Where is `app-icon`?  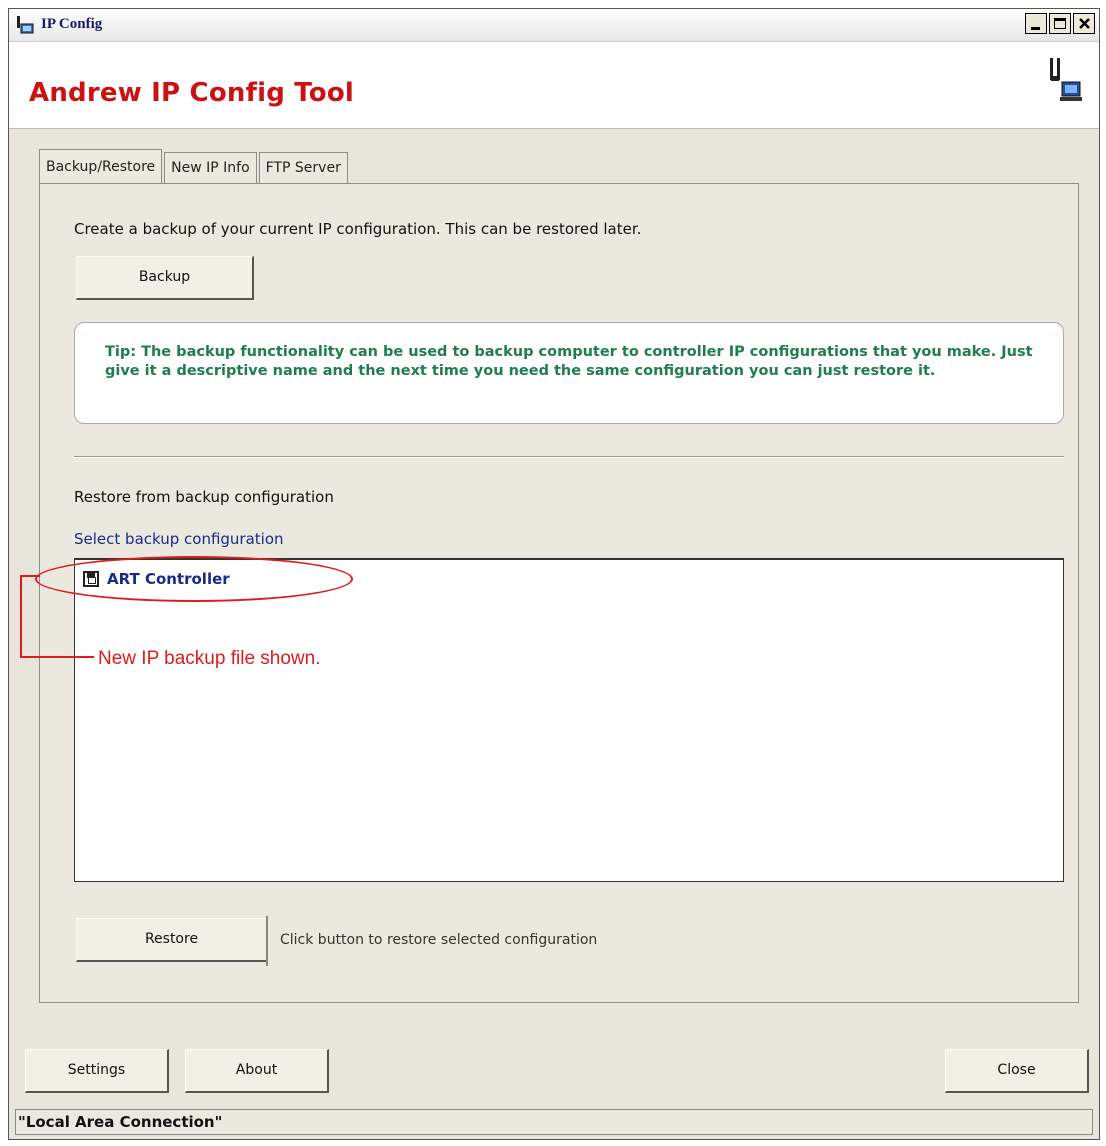
app-icon is located at coordinates (25, 25).